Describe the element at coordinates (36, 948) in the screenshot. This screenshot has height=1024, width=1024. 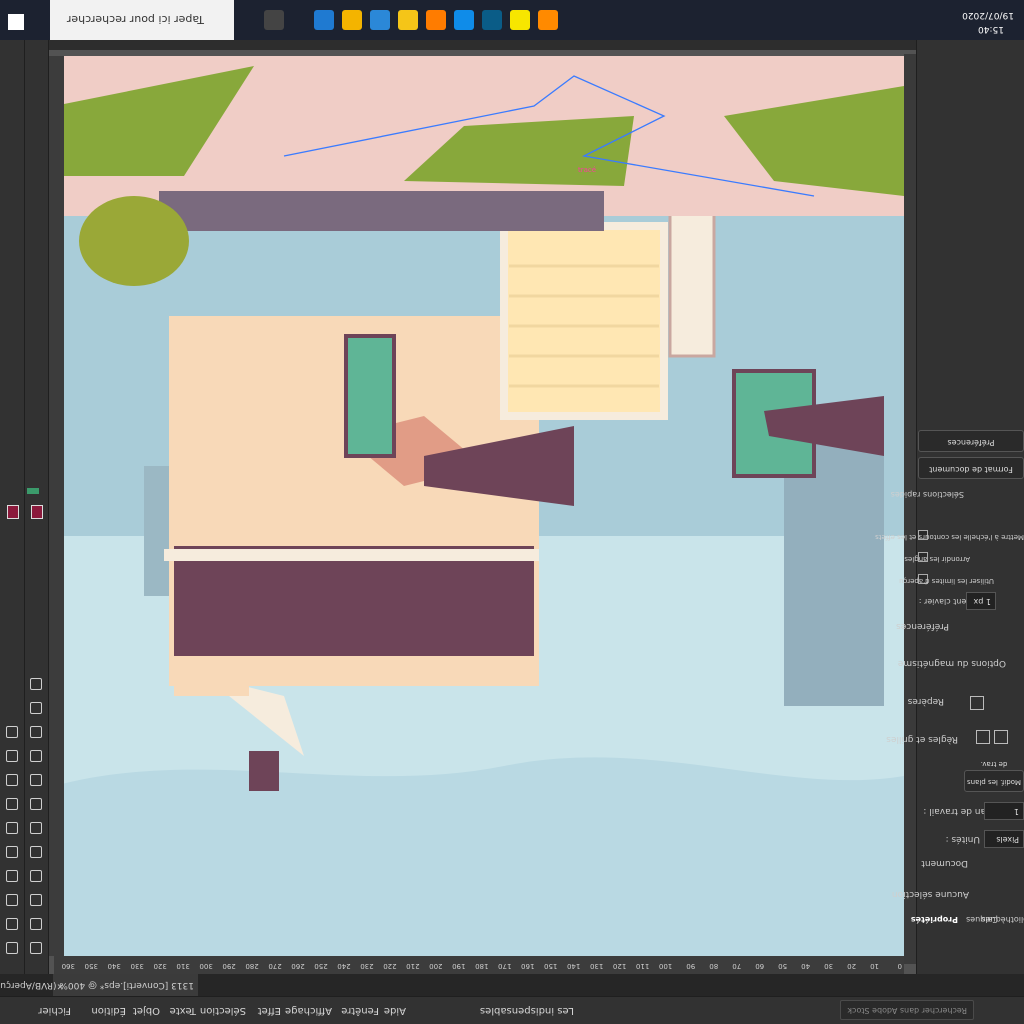
I see `selection-tool-icon` at that location.